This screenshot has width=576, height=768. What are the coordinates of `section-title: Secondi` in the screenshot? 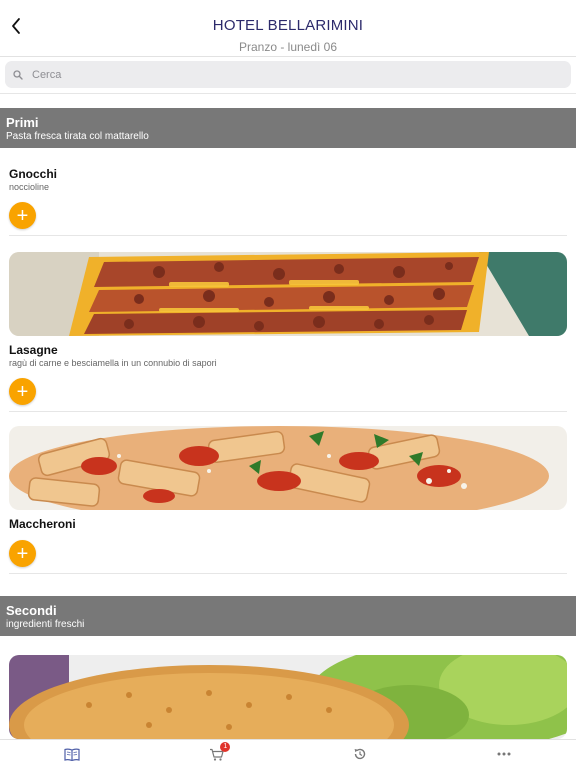 It's located at (31, 610).